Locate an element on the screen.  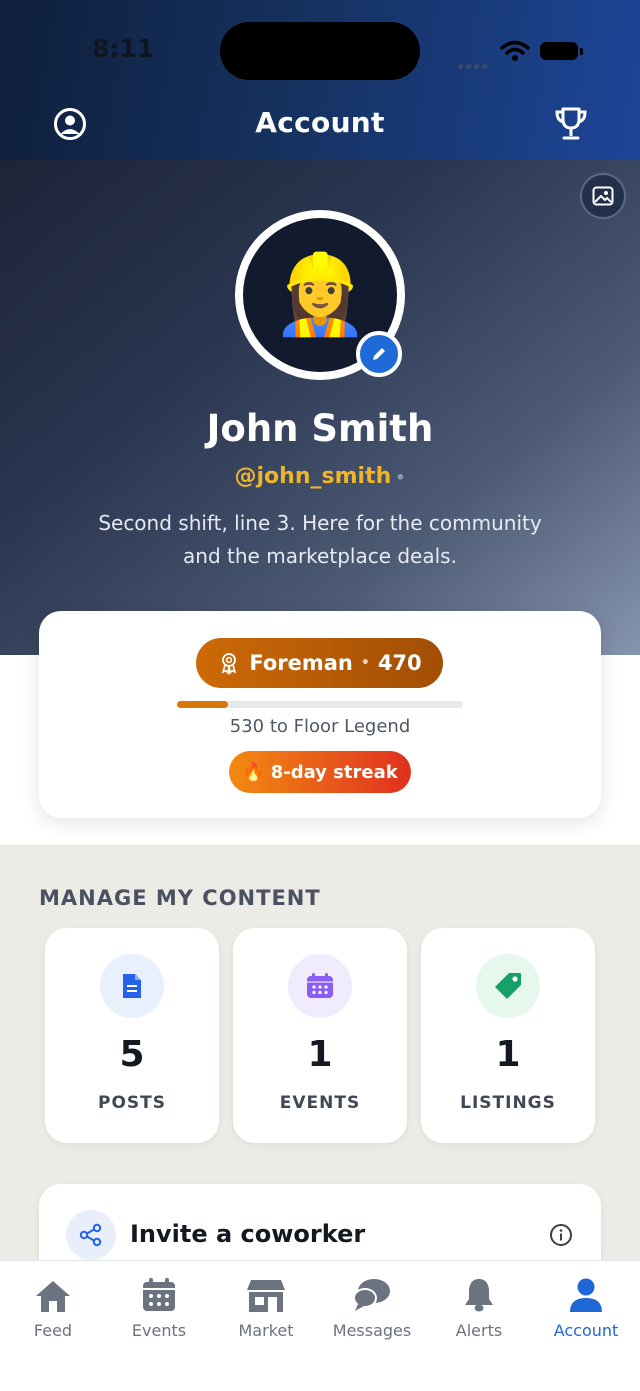
tab-market: Market is located at coordinates (266, 1313).